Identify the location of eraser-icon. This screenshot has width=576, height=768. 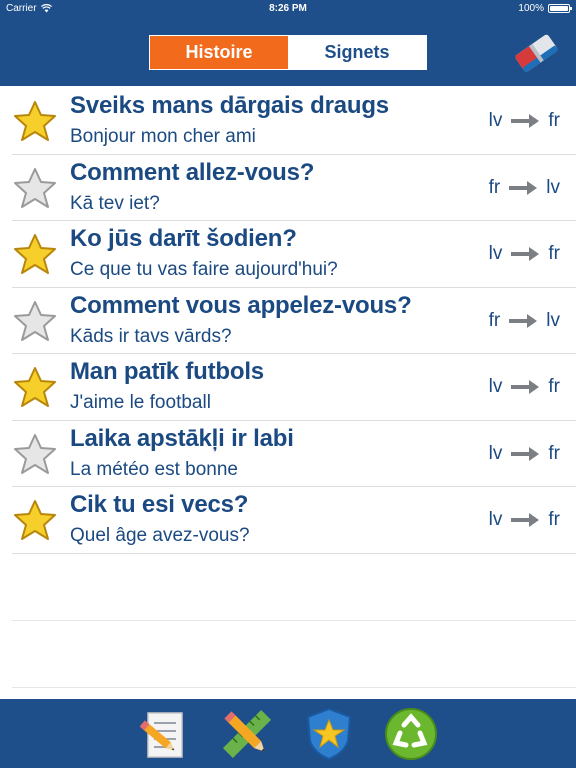
(535, 53).